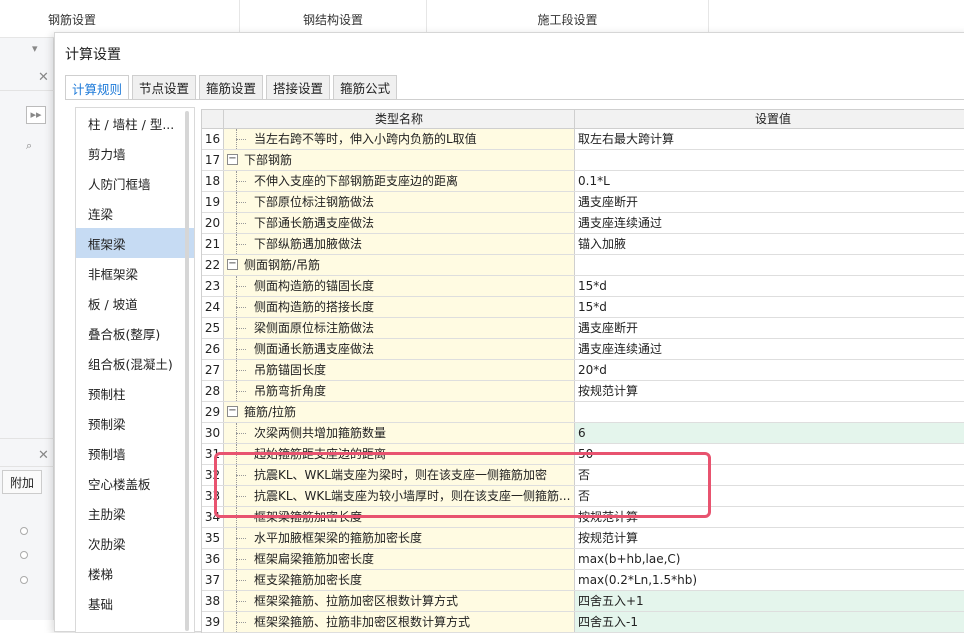 The width and height of the screenshot is (964, 633). I want to click on table-row: 23 侧面构造筋的锚固长度 15*d, so click(583, 286).